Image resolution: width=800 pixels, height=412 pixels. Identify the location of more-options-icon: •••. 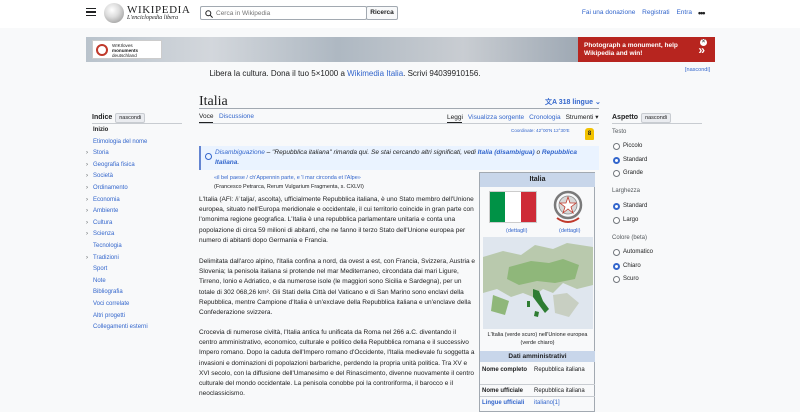
(702, 13).